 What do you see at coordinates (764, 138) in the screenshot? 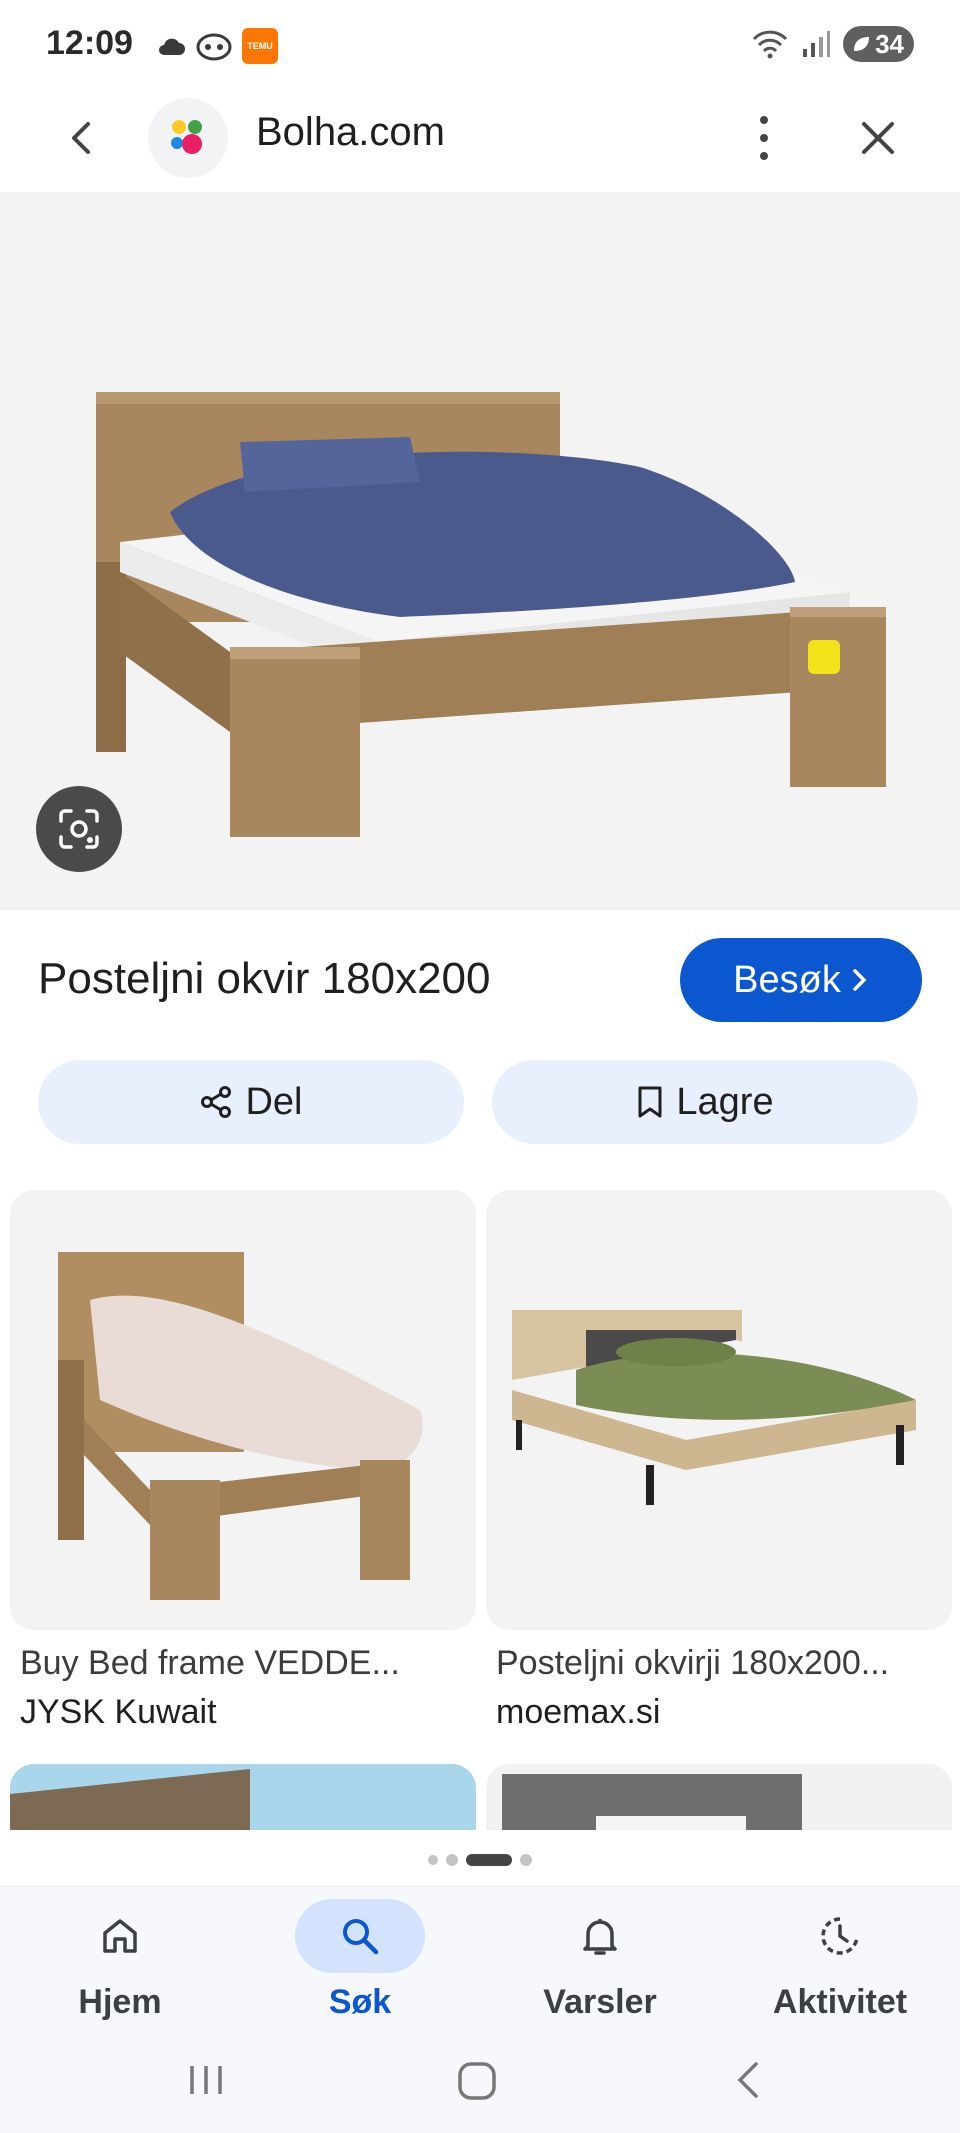
I see `more-options-icon` at bounding box center [764, 138].